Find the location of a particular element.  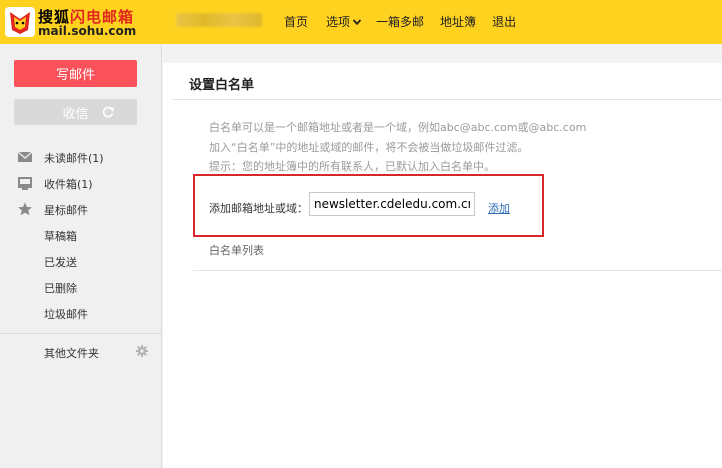

add-address-label: 添加邮箱地址或域： is located at coordinates (258, 208).